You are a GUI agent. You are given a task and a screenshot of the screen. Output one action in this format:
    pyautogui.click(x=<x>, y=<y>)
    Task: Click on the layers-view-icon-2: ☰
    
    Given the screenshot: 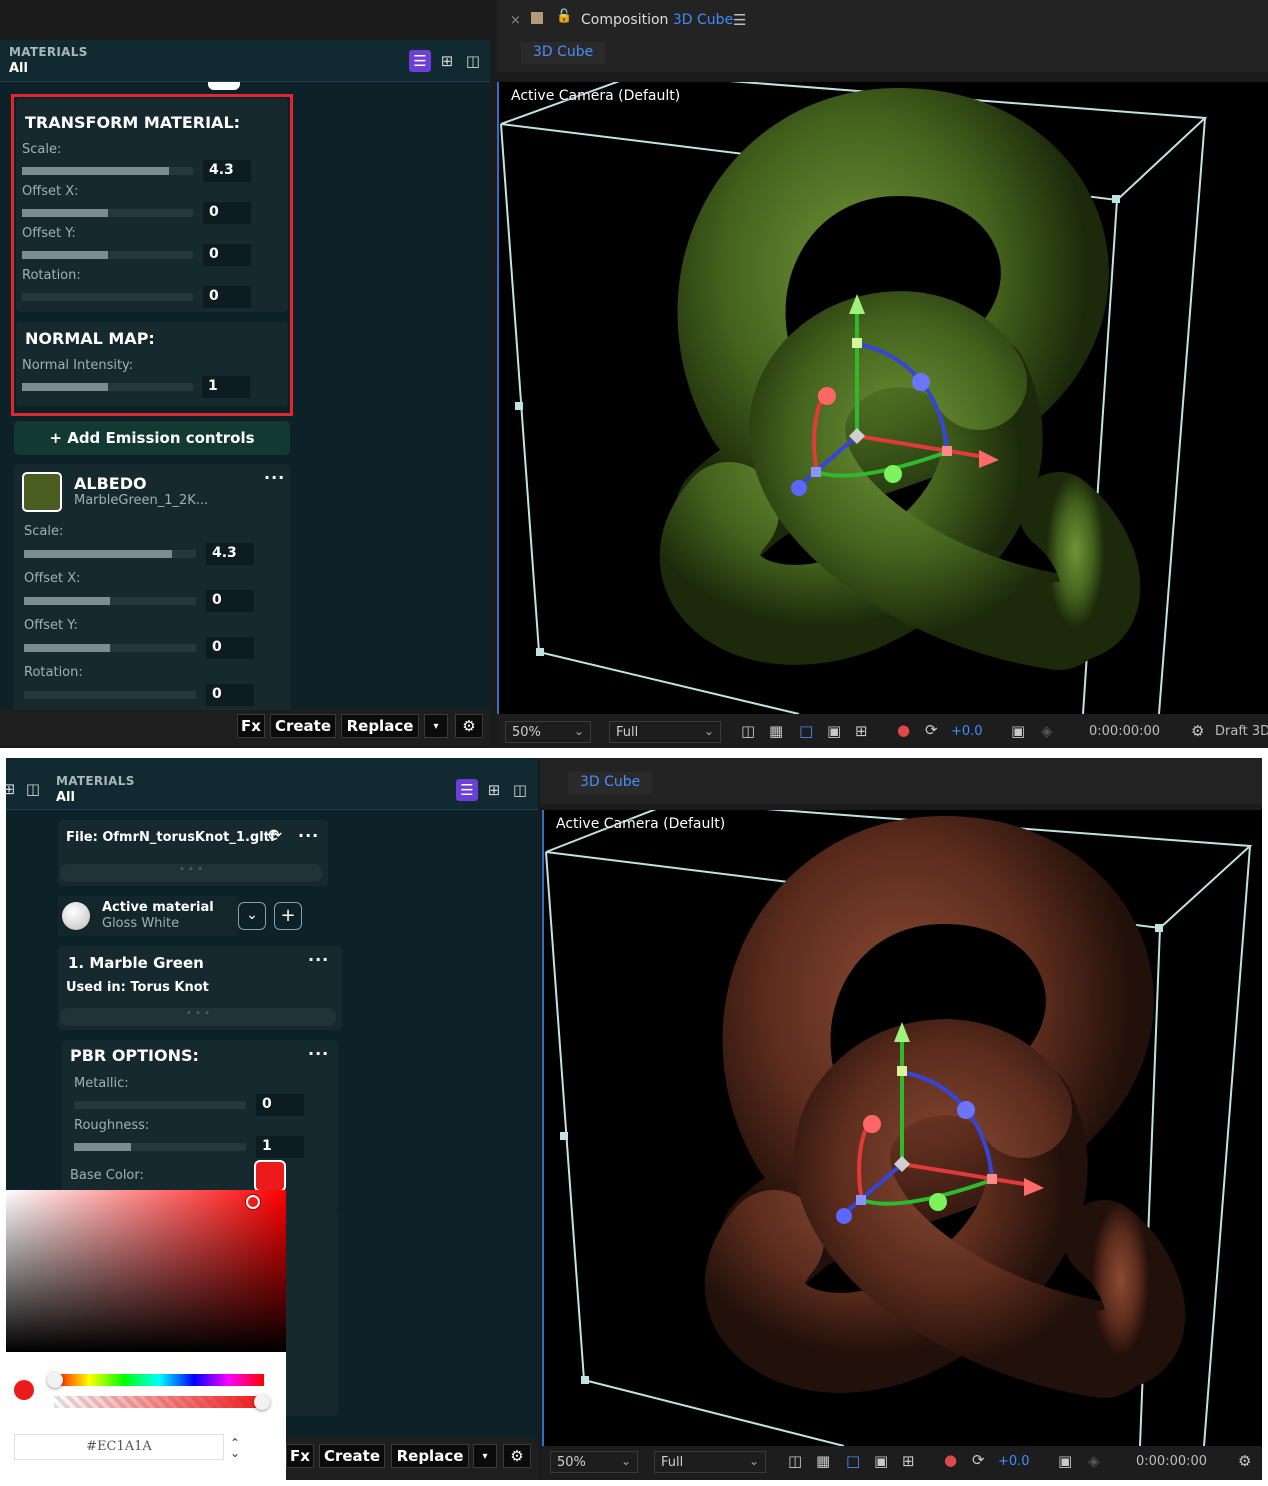 What is the action you would take?
    pyautogui.click(x=467, y=790)
    